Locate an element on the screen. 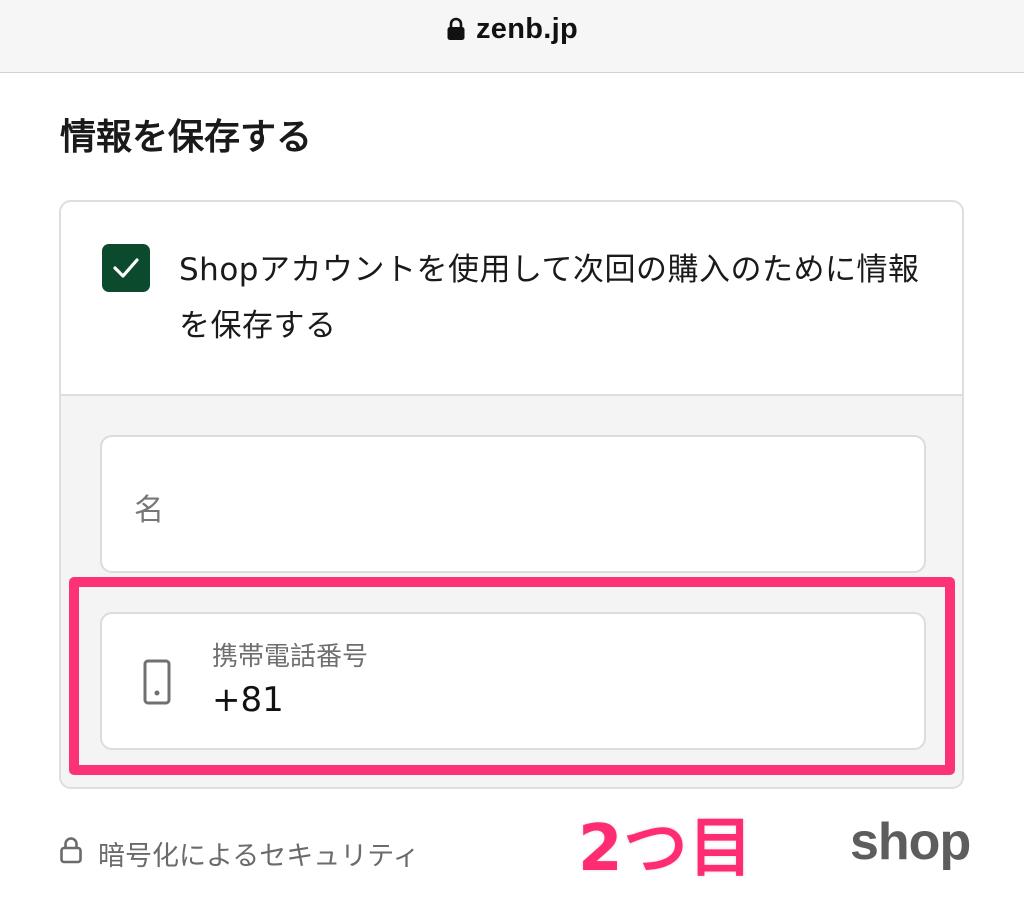 This screenshot has width=1024, height=911. save-info-checkbox is located at coordinates (126, 268).